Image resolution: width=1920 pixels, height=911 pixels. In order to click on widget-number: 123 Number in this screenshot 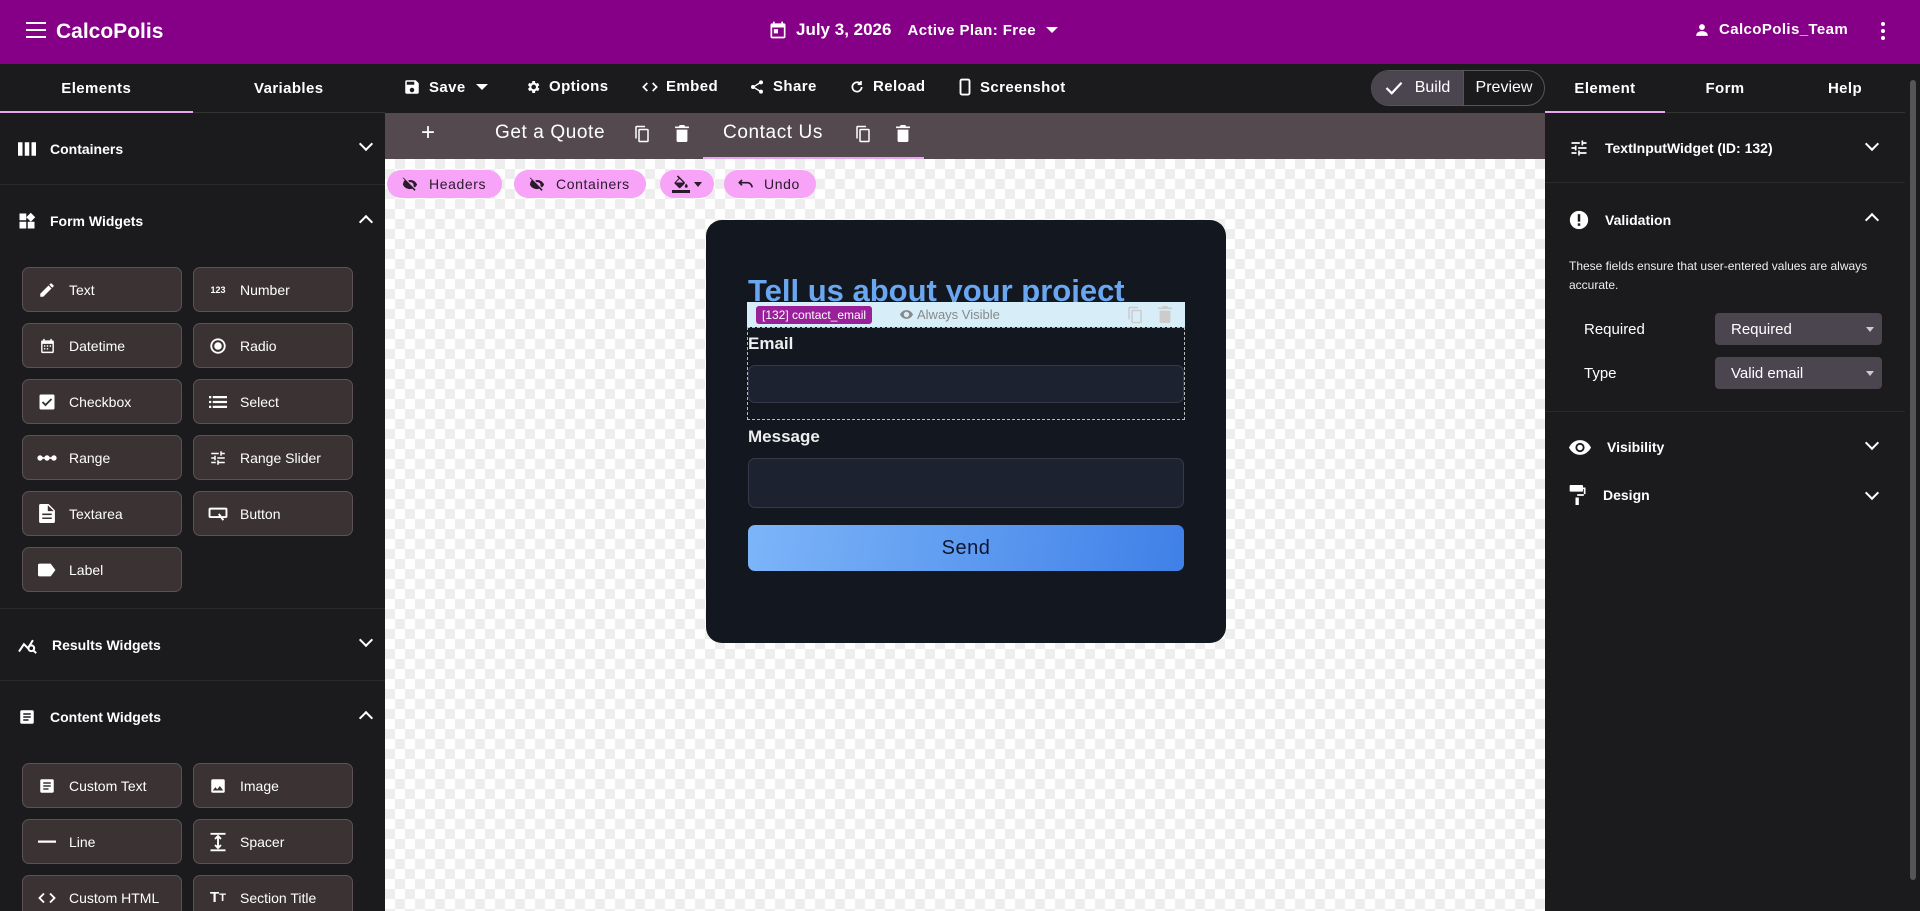, I will do `click(273, 289)`.